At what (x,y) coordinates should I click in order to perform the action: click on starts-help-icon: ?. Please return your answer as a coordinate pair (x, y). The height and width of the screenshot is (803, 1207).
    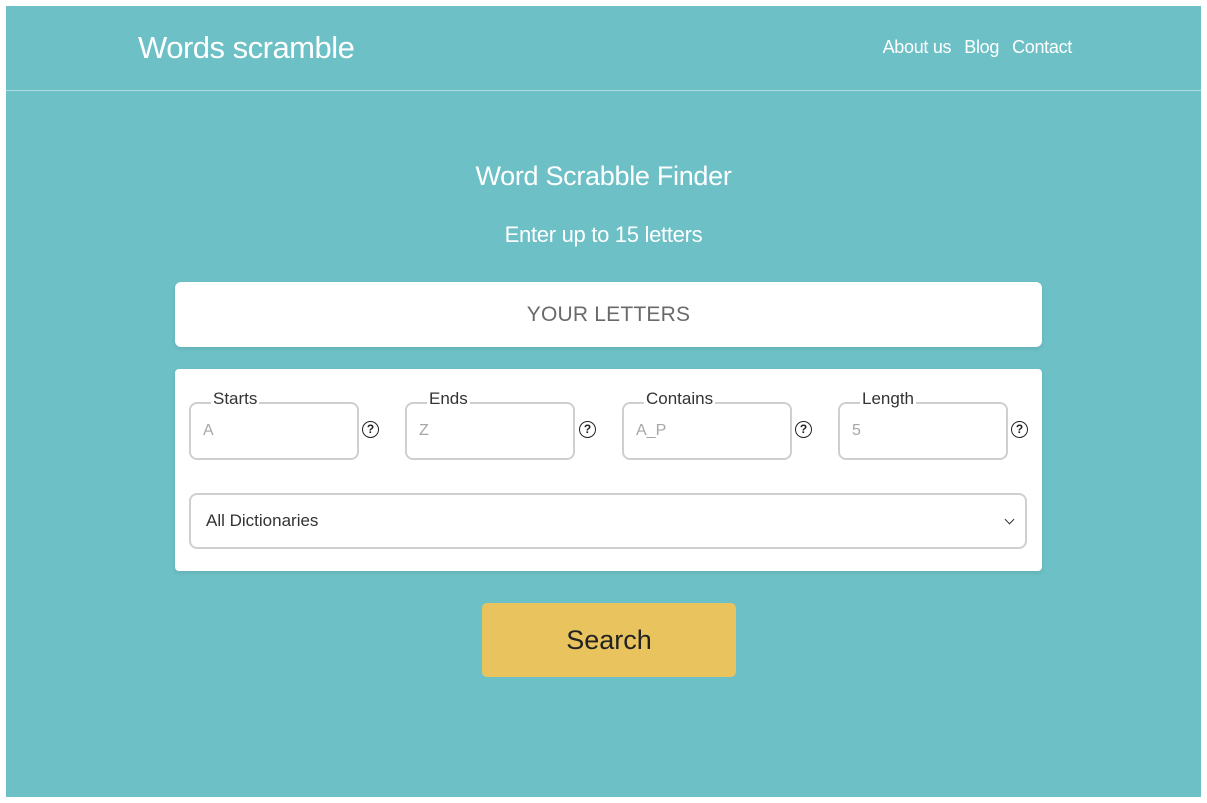
    Looking at the image, I should click on (370, 429).